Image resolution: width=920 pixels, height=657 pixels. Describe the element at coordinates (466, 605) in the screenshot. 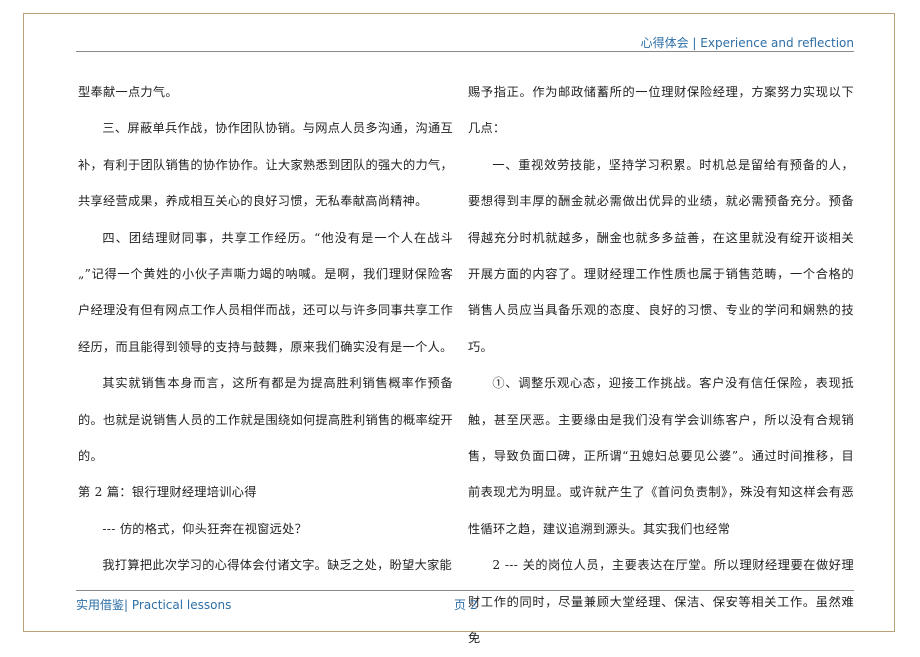

I see `page-number: 页 2` at that location.